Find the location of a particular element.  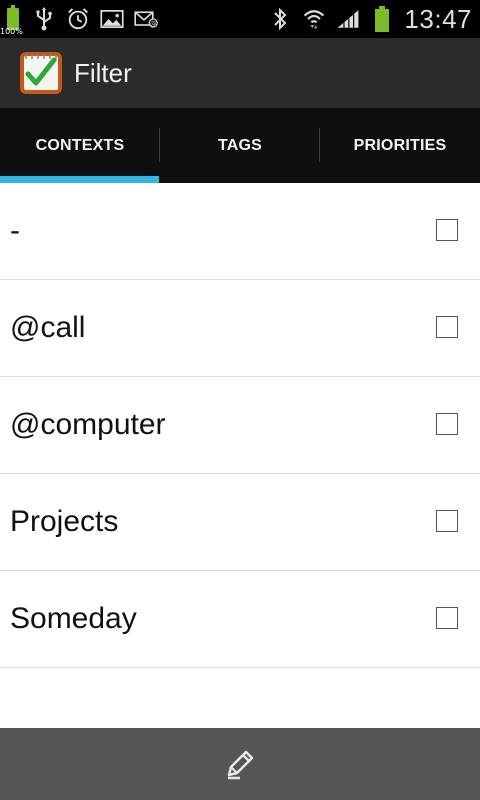

gallery-icon is located at coordinates (112, 19).